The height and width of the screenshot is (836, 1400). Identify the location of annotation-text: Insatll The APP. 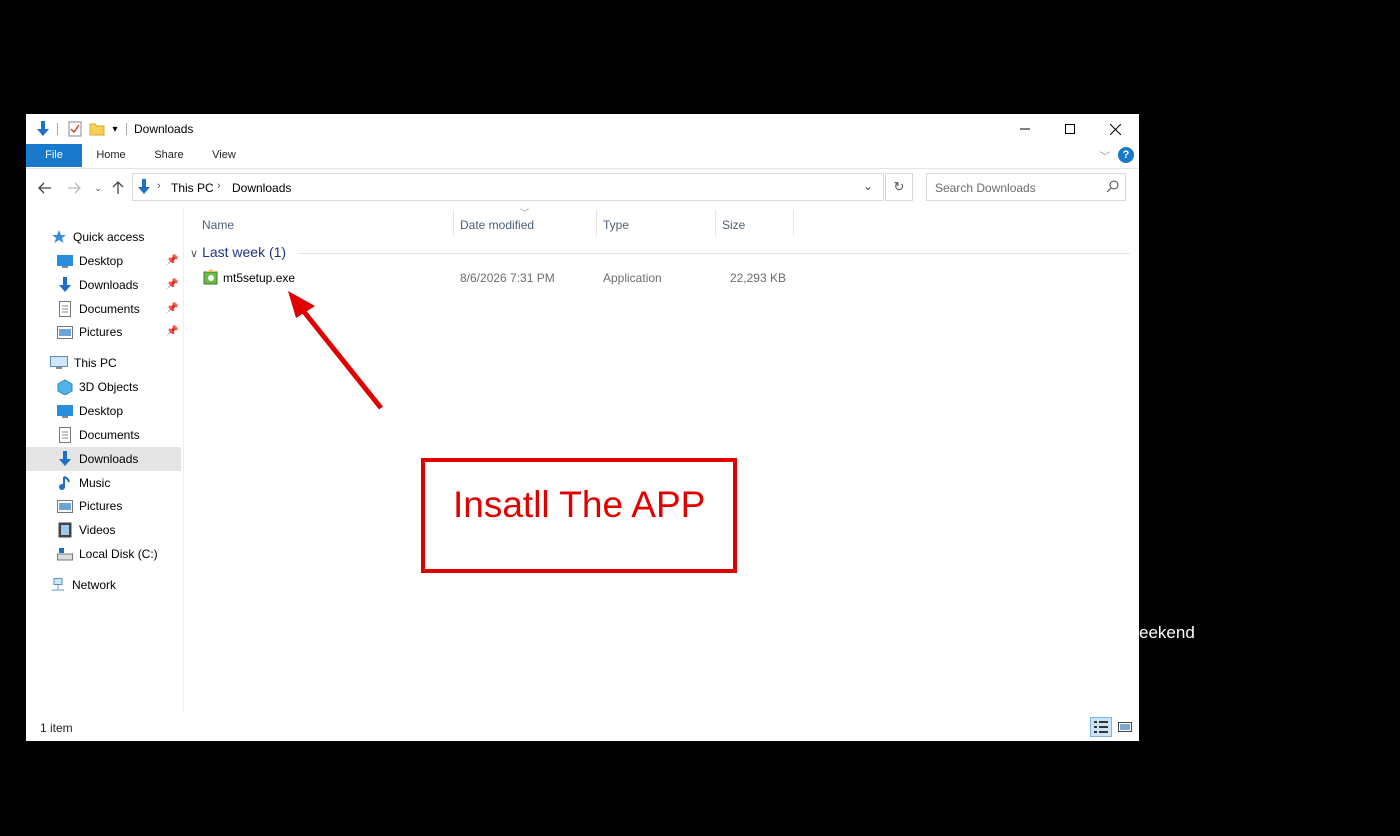
(579, 504).